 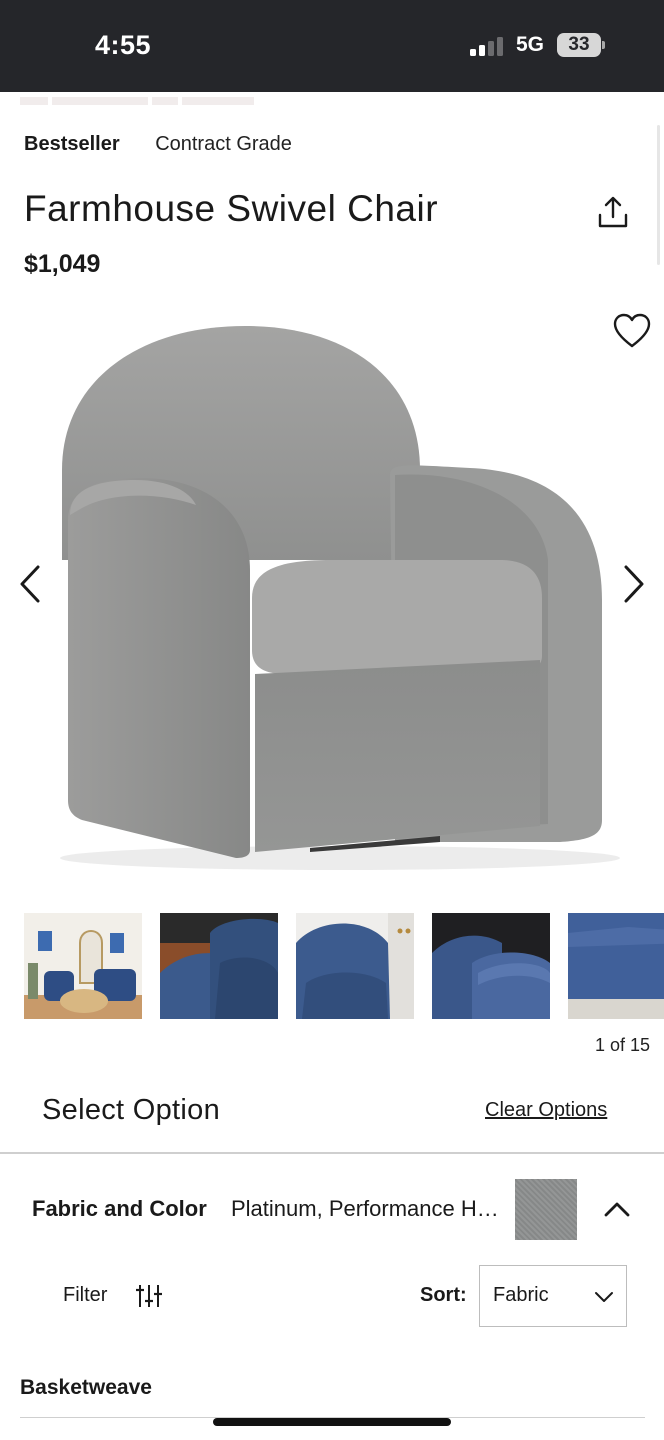 I want to click on select-option-heading: Select Option, so click(x=131, y=1110).